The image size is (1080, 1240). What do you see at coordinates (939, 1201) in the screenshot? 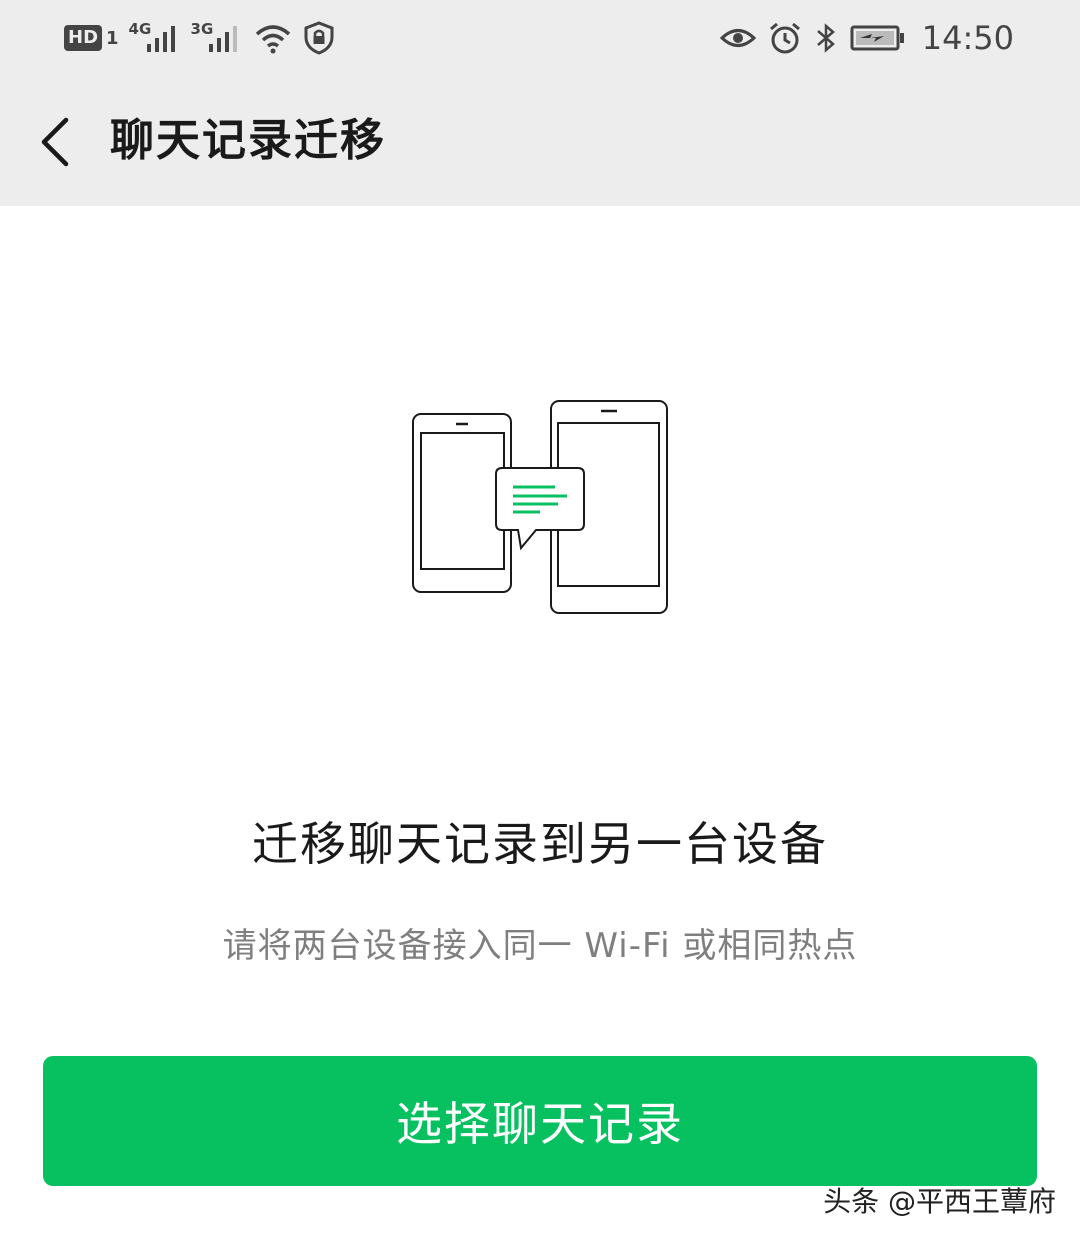
I see `watermark-text: 头条 @平西王蕈府` at bounding box center [939, 1201].